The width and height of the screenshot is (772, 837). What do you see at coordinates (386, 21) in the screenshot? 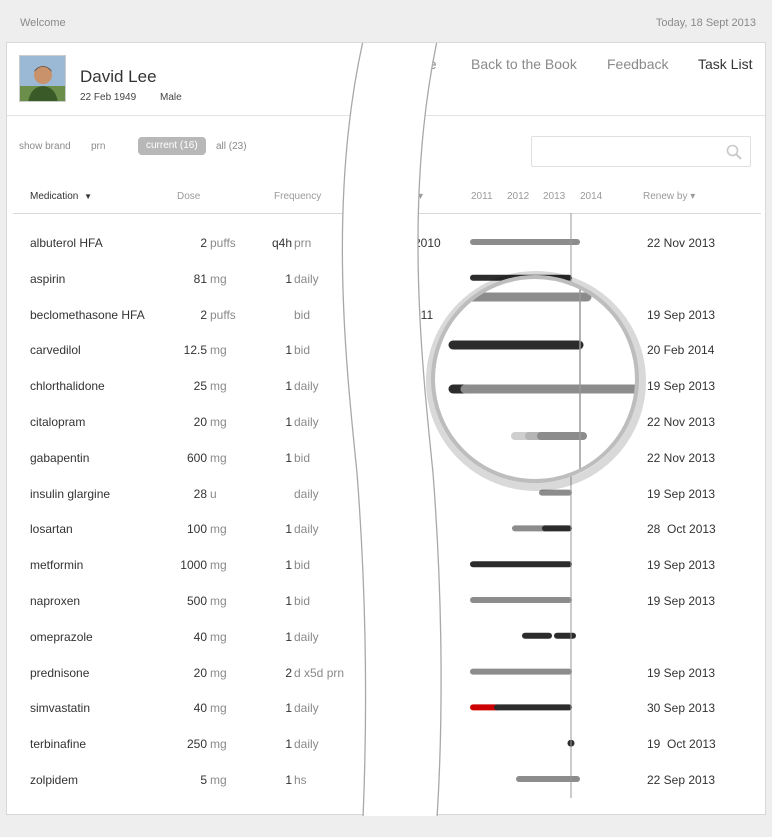
I see `top-bar: Welcome Today, 18 Sept 2013` at bounding box center [386, 21].